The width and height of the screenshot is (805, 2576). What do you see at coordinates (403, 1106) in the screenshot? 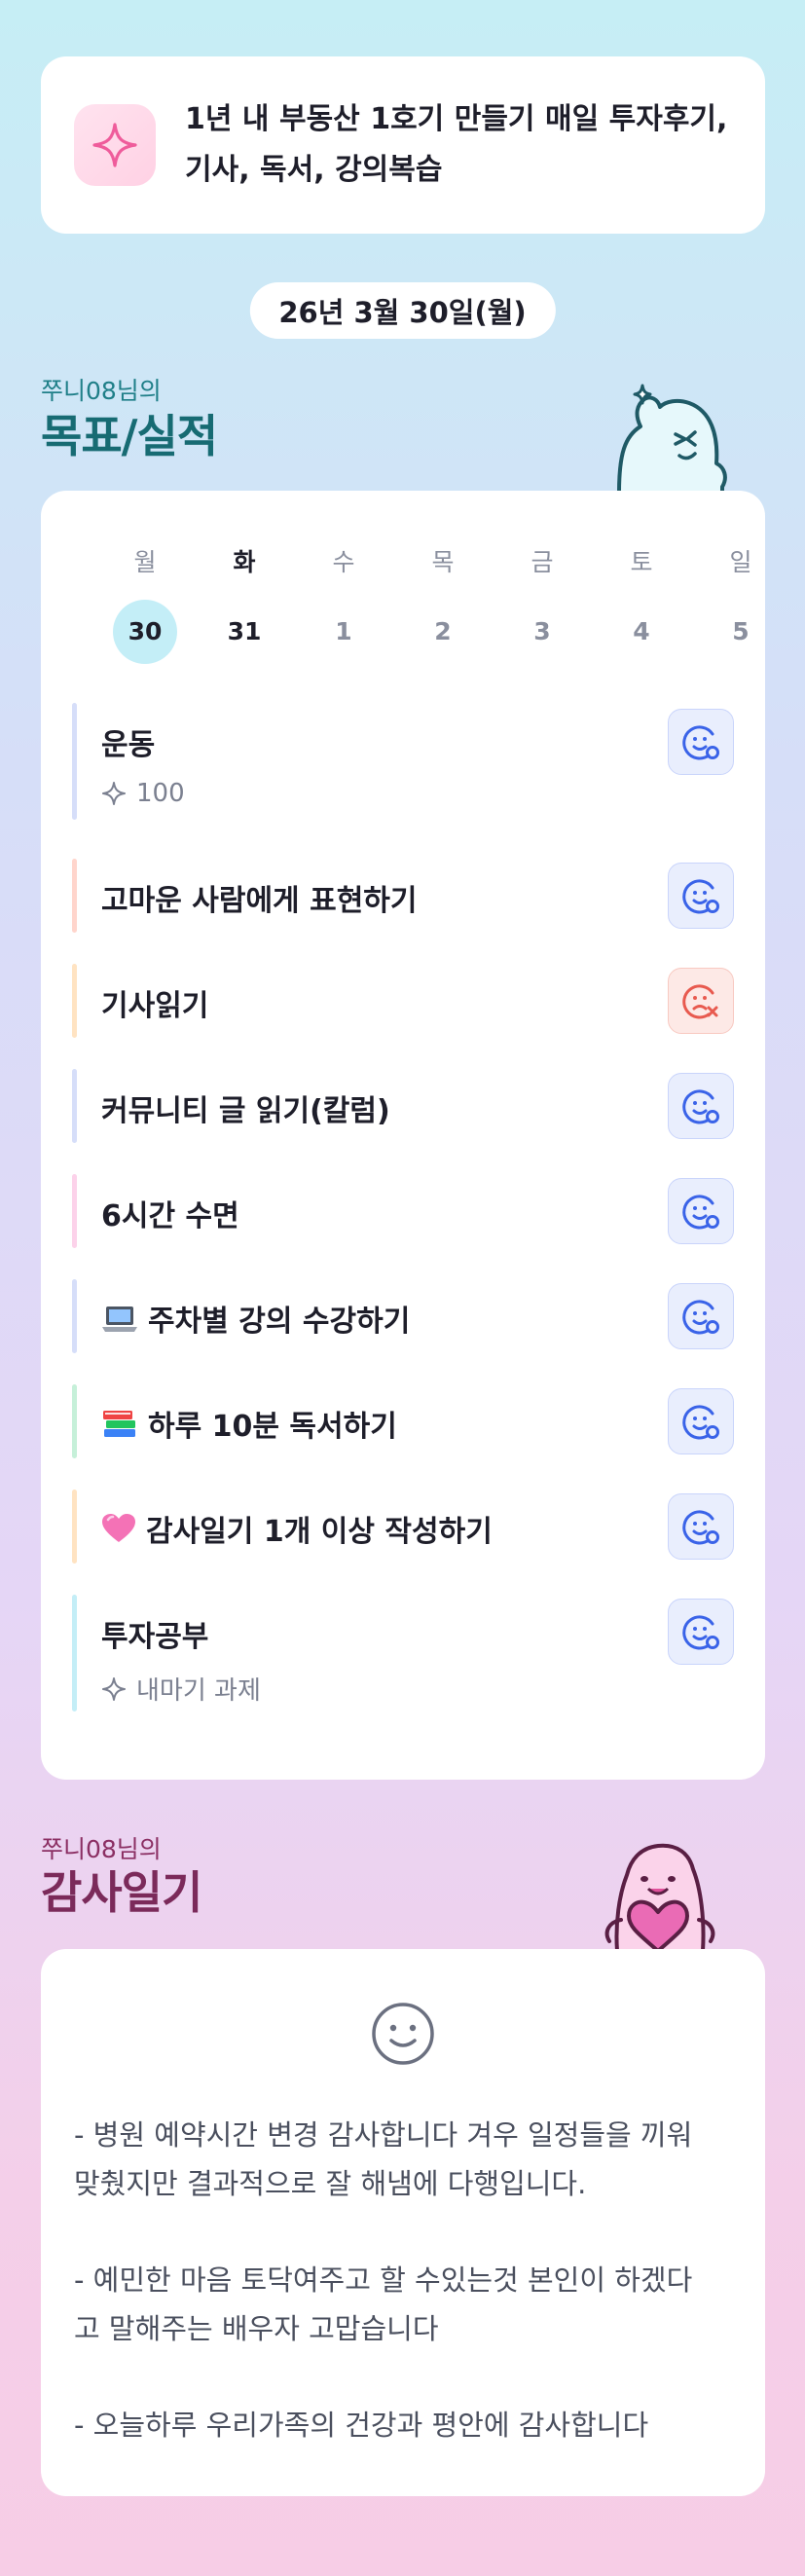
I see `habit-item: 커뮤니티 글 읽기(칼럼)` at bounding box center [403, 1106].